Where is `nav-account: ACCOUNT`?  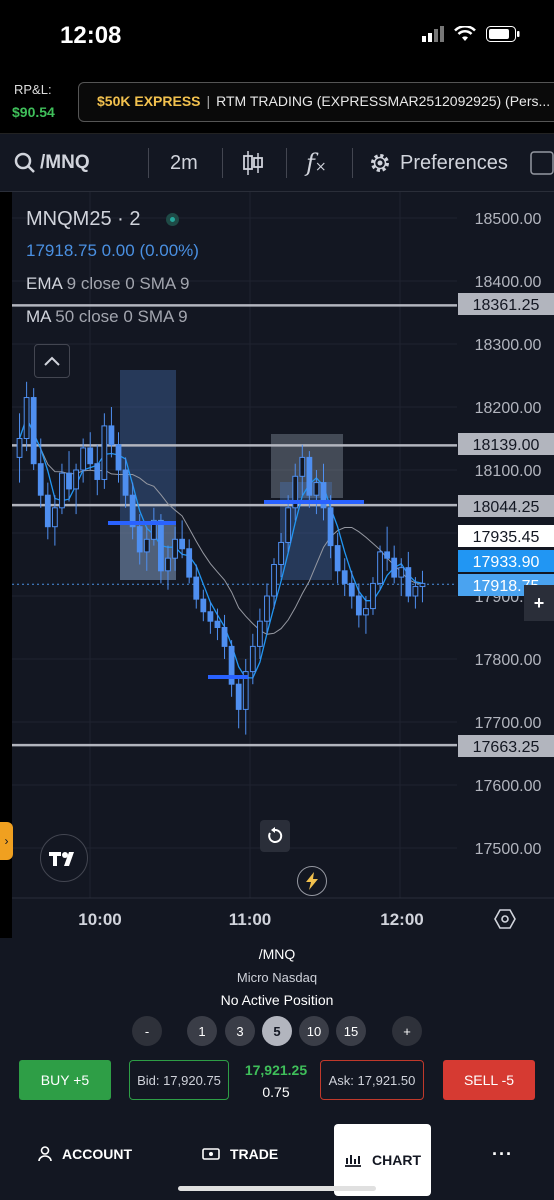 nav-account: ACCOUNT is located at coordinates (85, 1154).